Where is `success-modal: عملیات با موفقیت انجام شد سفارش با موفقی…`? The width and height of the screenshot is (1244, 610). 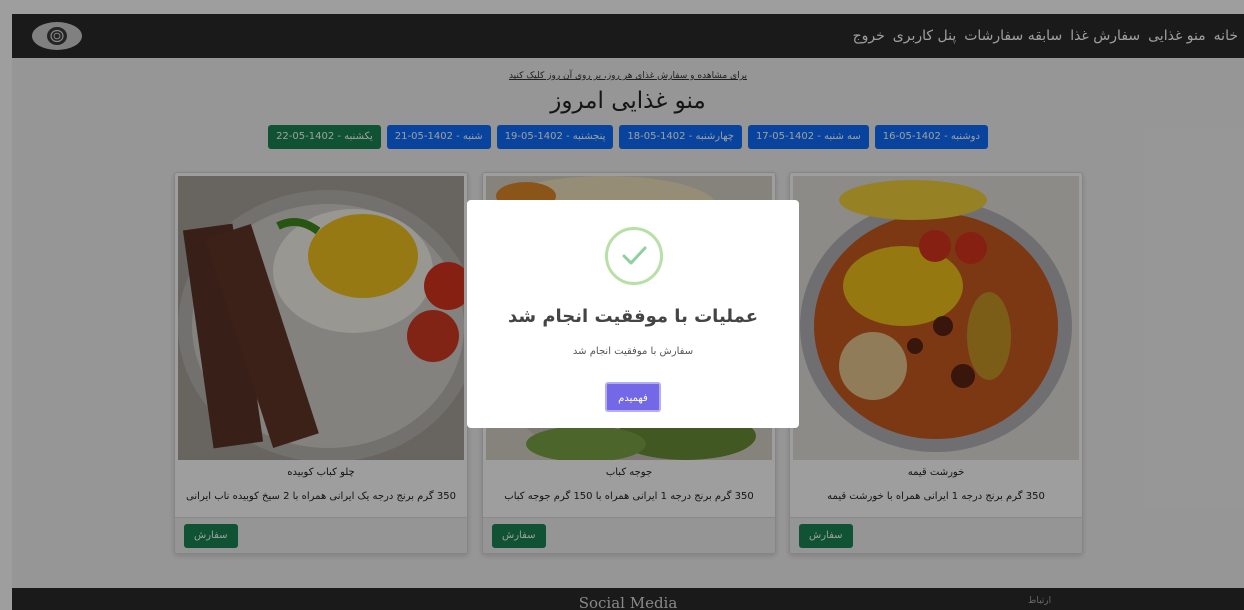
success-modal: عملیات با موفقیت انجام شد سفارش با موفقی… is located at coordinates (633, 314).